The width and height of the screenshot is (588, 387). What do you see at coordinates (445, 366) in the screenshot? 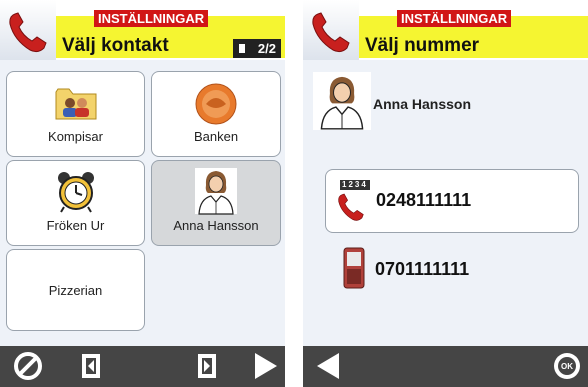
I see `bottom-toolbar: OK` at bounding box center [445, 366].